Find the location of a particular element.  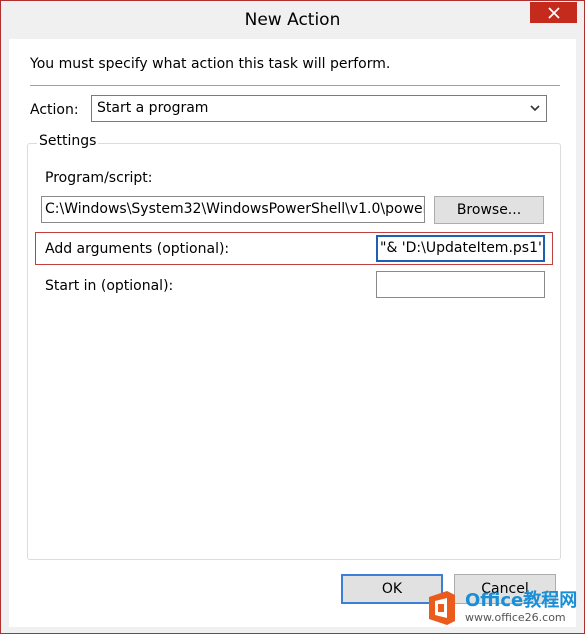

action-dropdown-value: Start a program is located at coordinates (153, 108).